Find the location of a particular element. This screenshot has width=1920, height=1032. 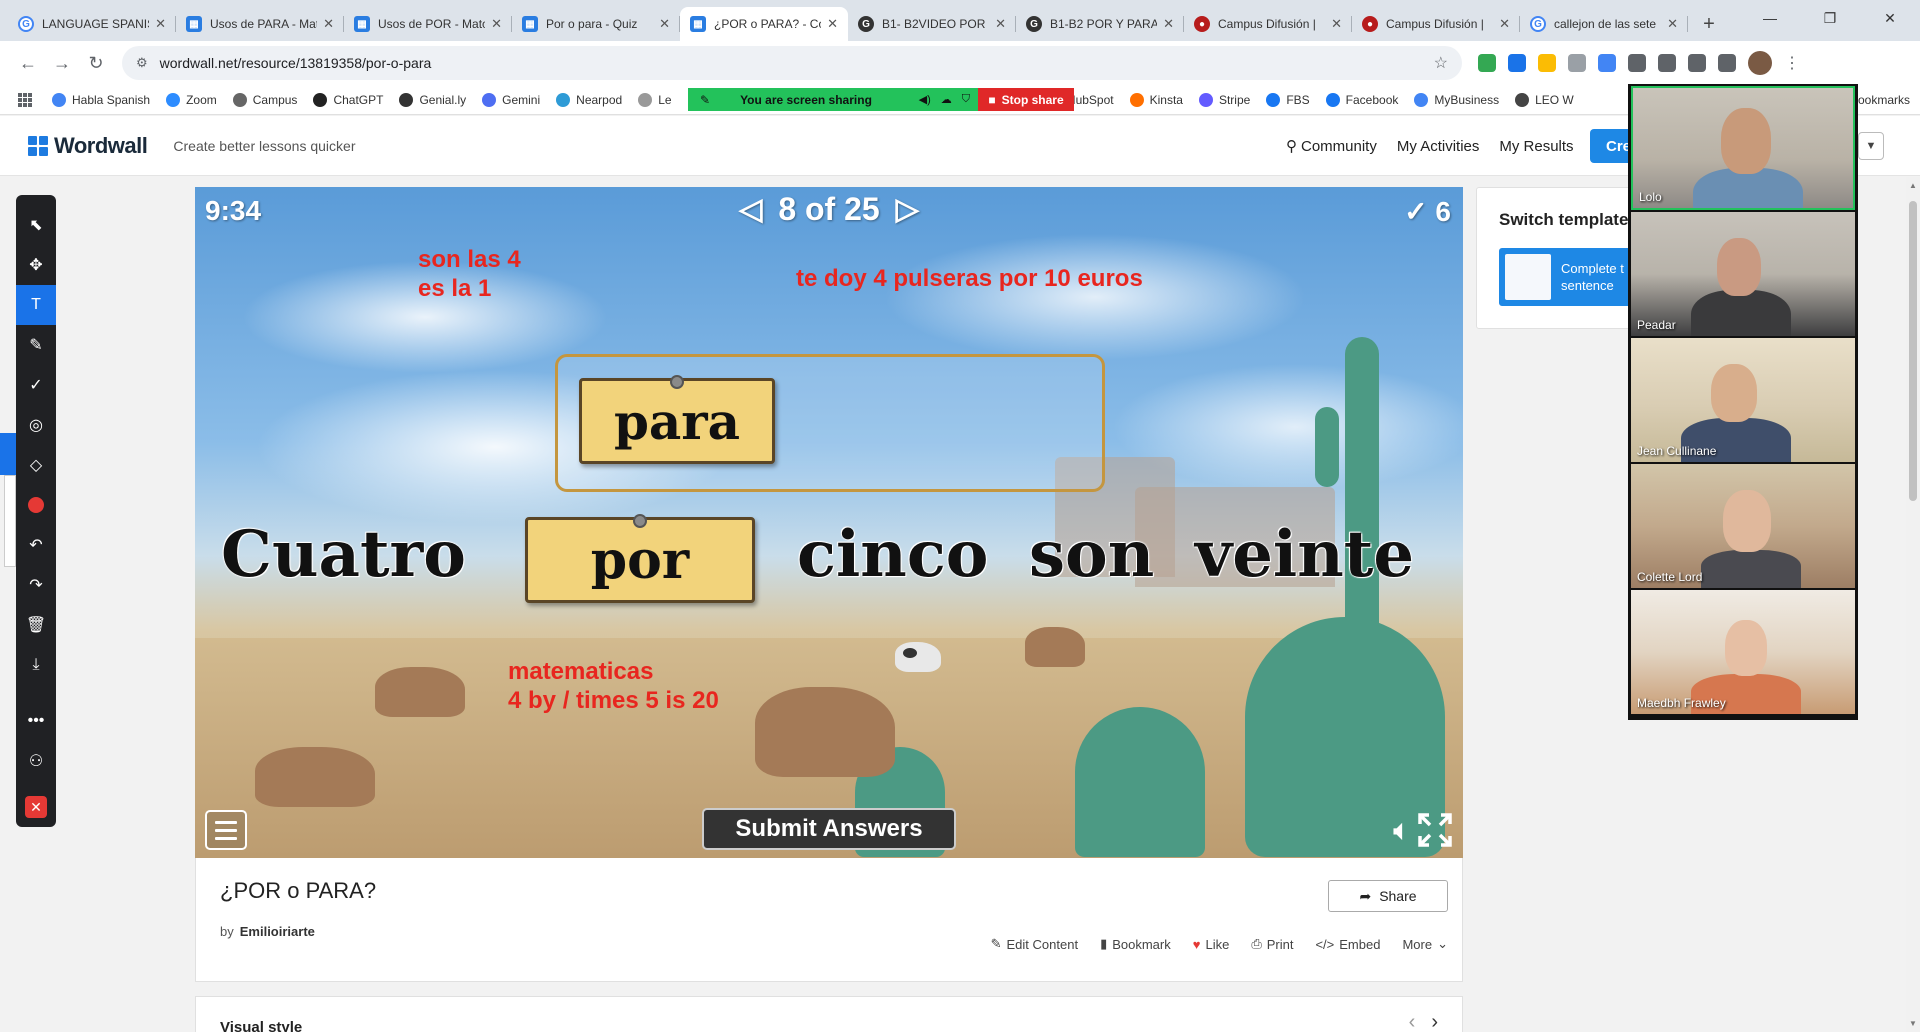

media-icon is located at coordinates (1727, 63).